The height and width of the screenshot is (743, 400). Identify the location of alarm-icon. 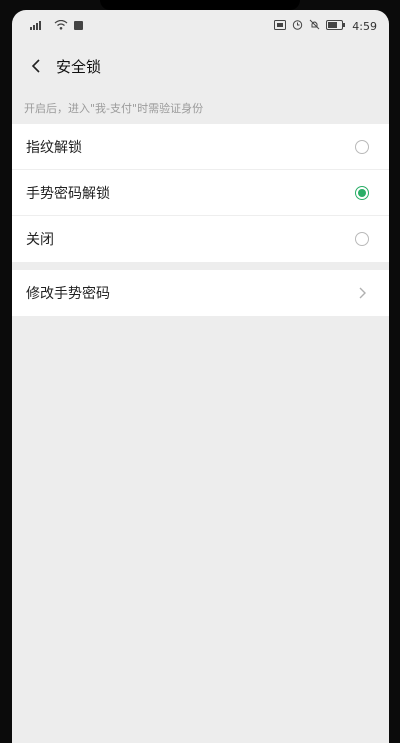
(297, 26).